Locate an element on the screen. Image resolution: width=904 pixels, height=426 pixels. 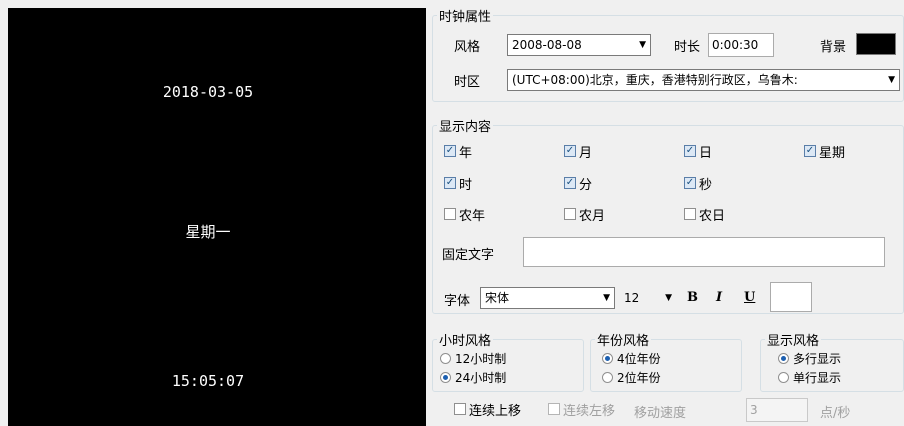
radio-2-digit-year-label: 2位年份 is located at coordinates (639, 377).